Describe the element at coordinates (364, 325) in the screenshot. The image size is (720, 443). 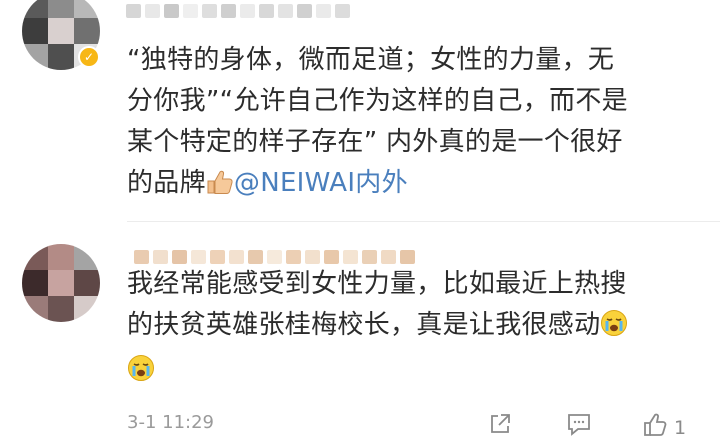
I see `comment-line: 的扶贫英雄张桂梅校长，真是让我很感动` at that location.